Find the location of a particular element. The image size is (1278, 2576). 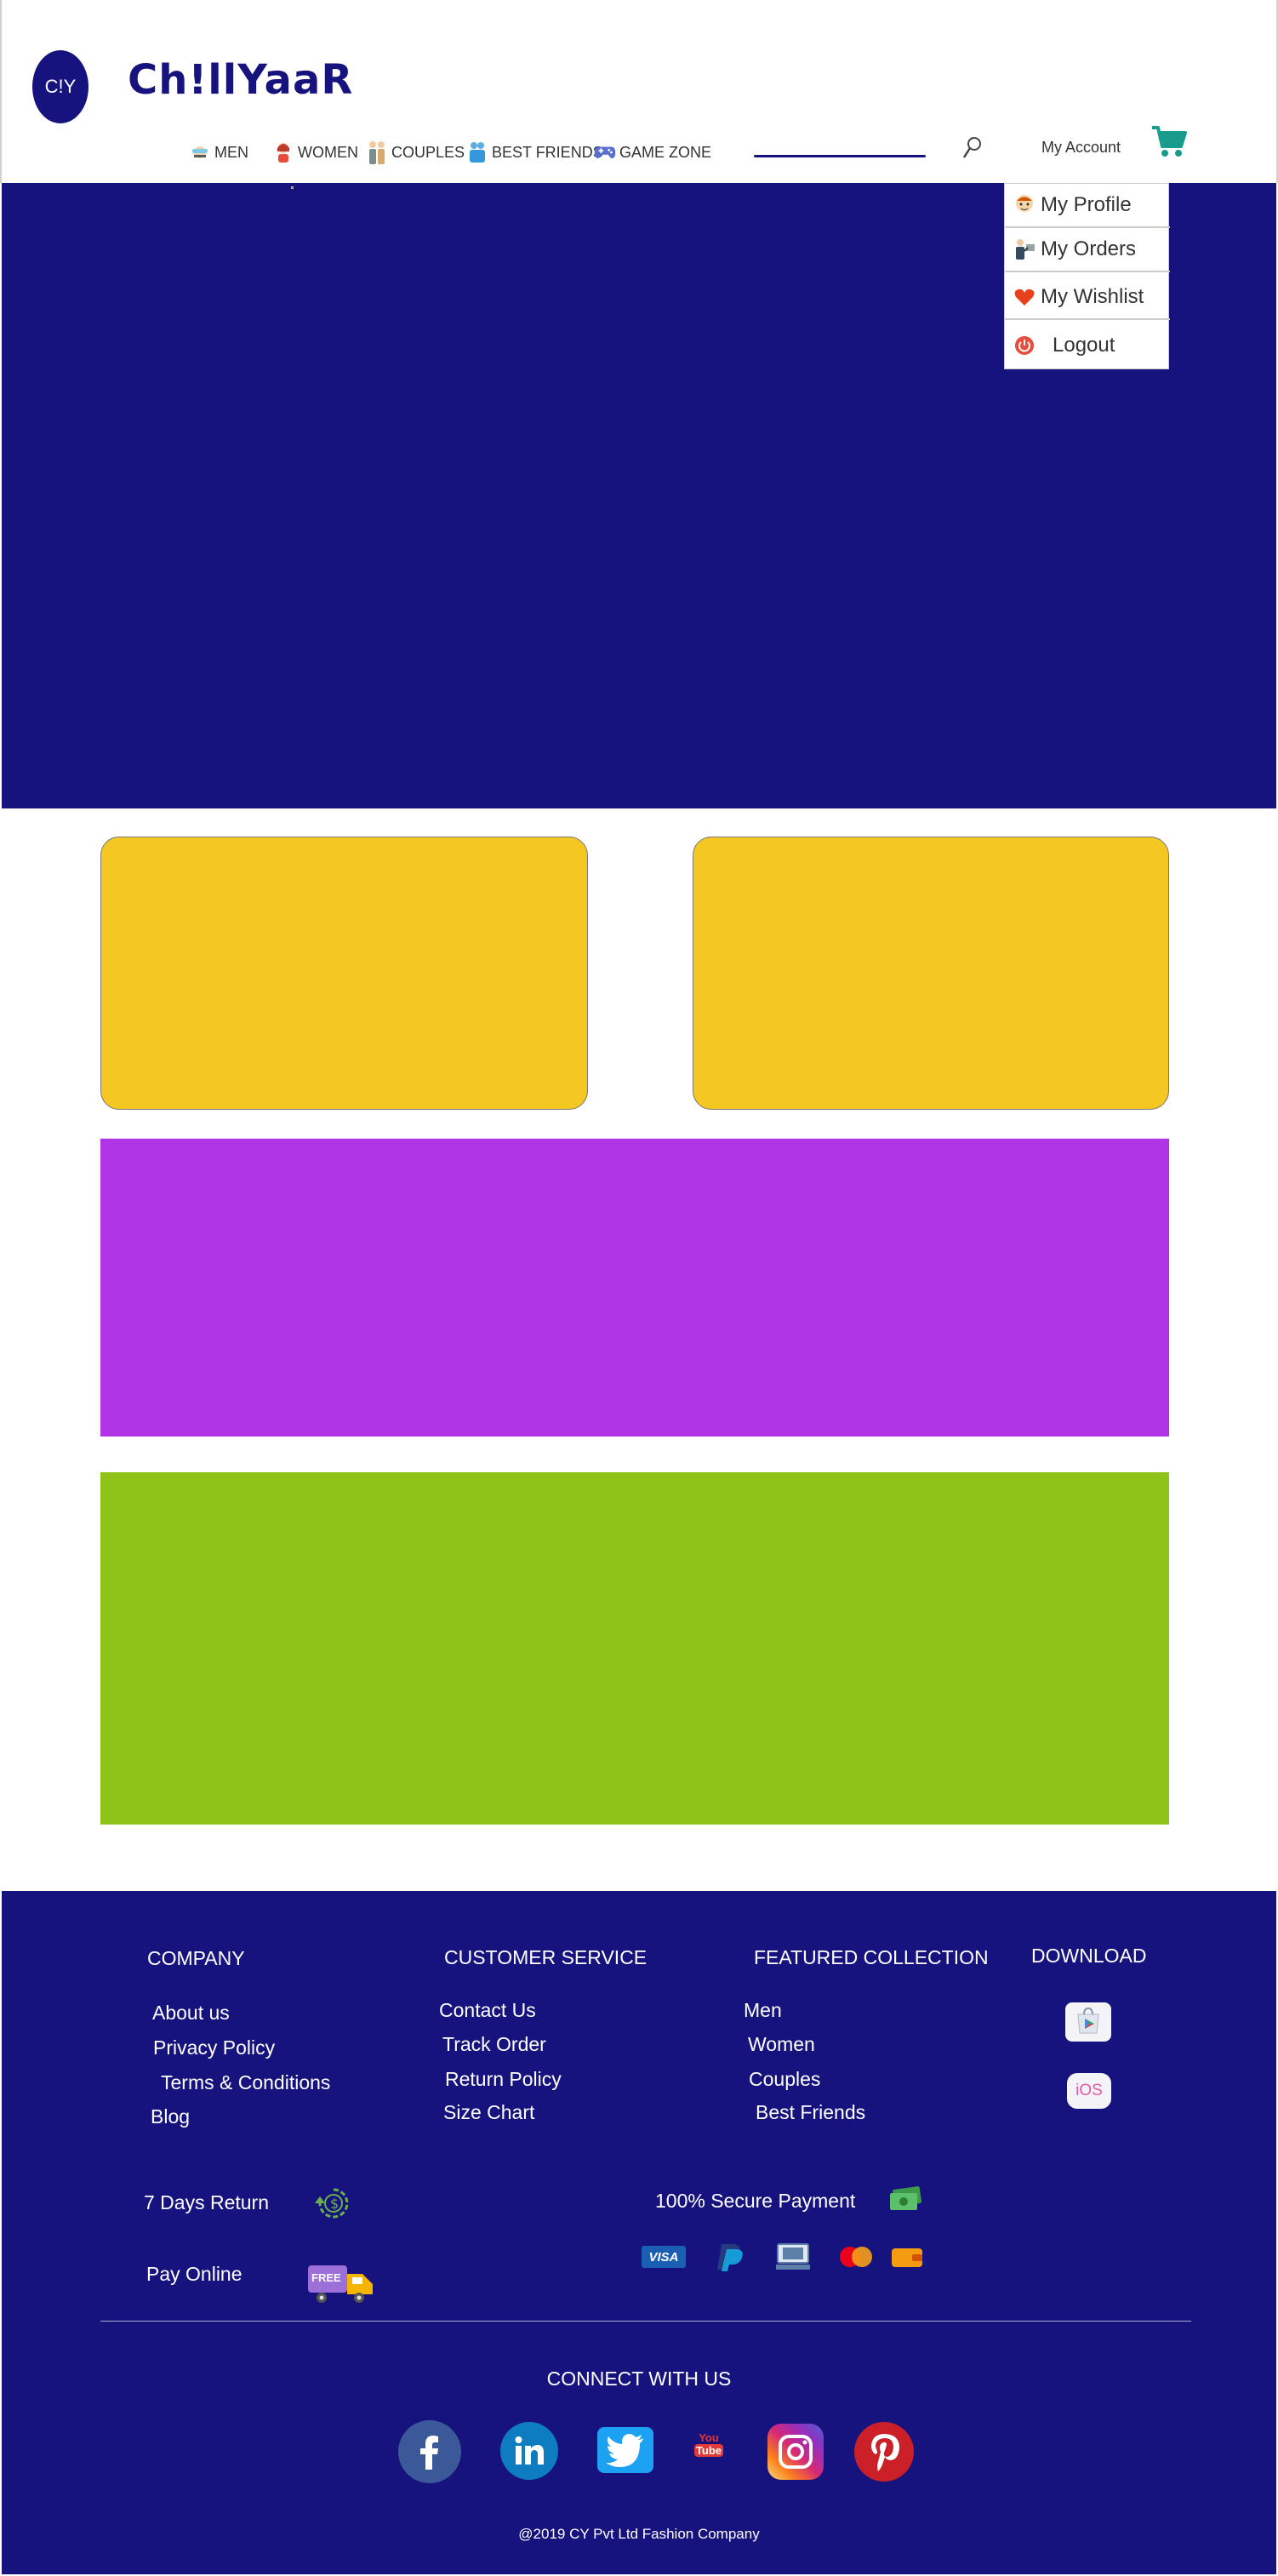

dropdown-my-profile: My Profile is located at coordinates (1087, 206).